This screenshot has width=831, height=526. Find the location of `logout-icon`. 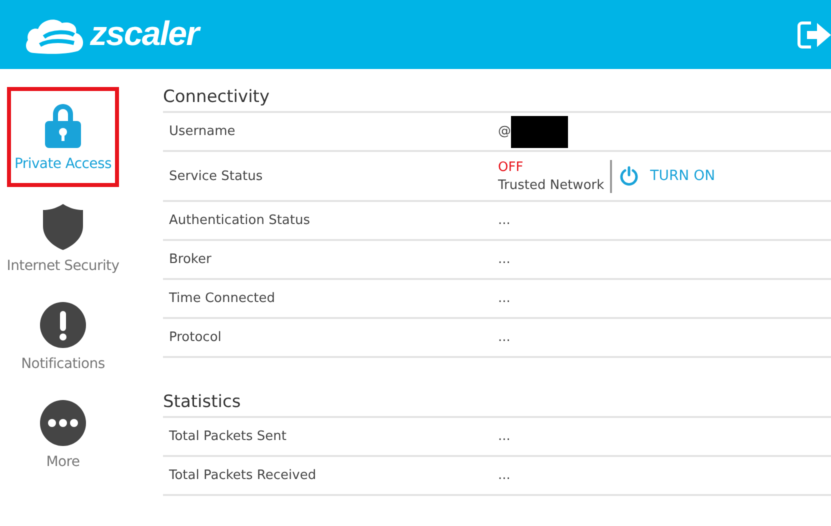

logout-icon is located at coordinates (814, 35).